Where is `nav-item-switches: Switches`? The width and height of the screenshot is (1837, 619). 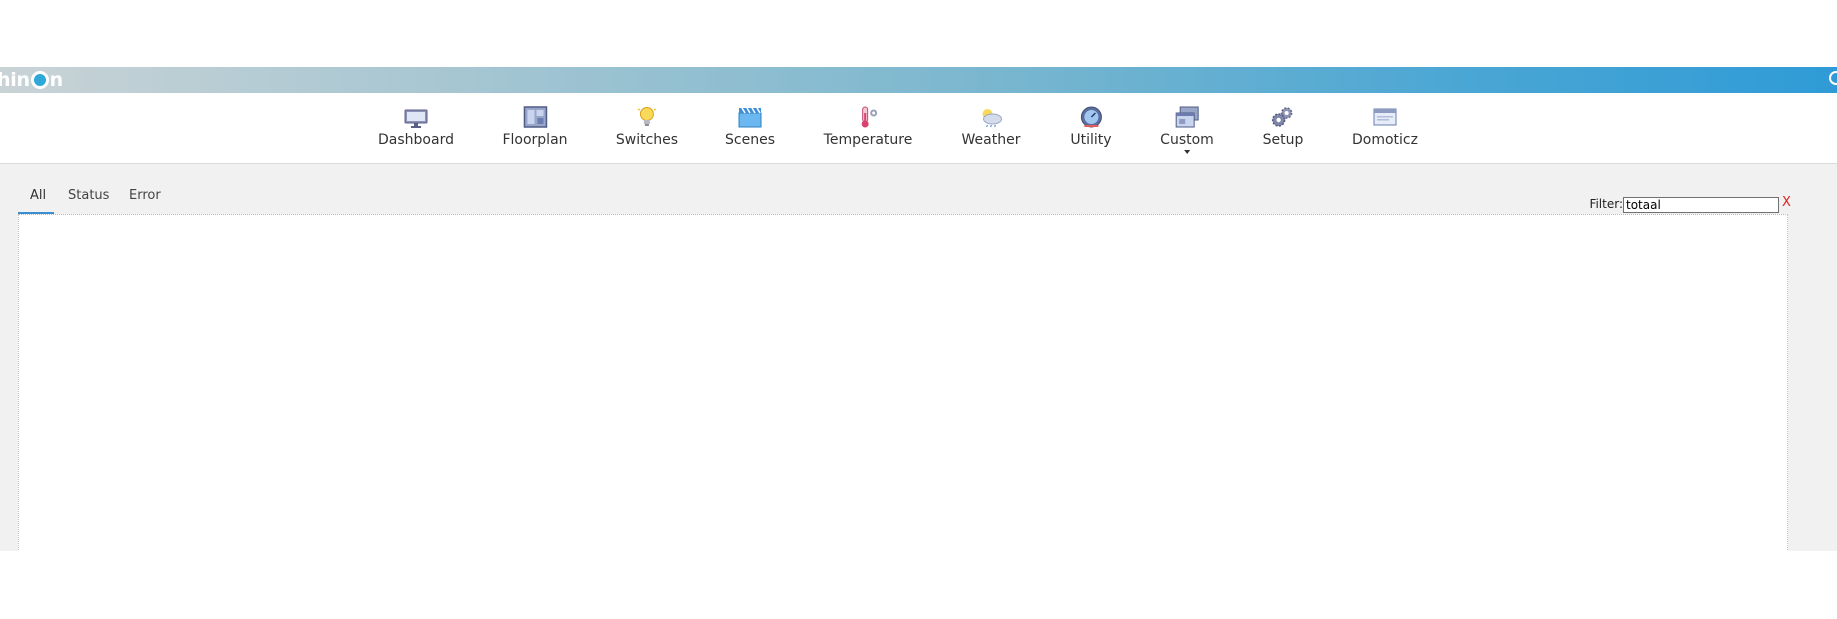 nav-item-switches: Switches is located at coordinates (647, 132).